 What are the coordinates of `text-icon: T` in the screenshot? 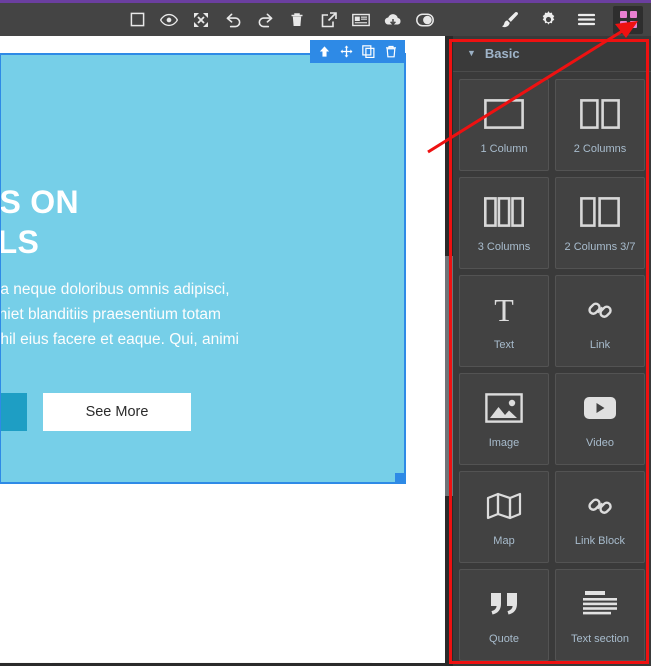 It's located at (504, 310).